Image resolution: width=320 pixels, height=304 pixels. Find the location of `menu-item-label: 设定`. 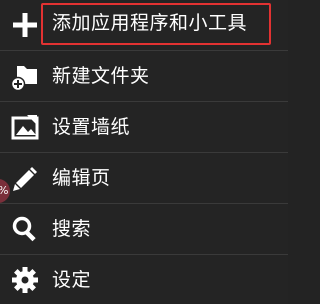

menu-item-label: 设定 is located at coordinates (72, 280).